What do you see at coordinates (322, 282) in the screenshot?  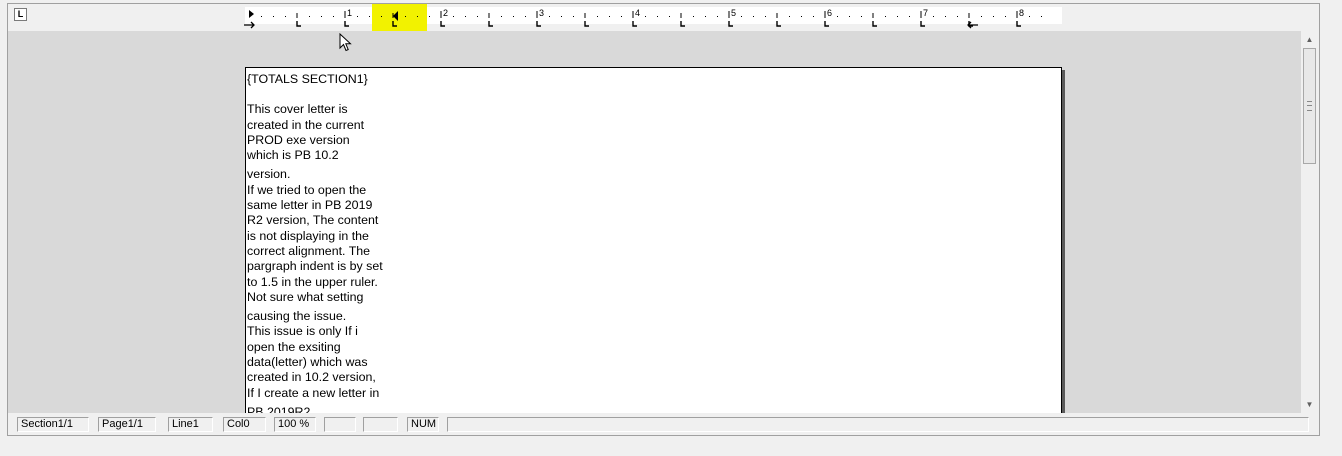 I see `document-line: to 1.5 in the upper ruler.` at bounding box center [322, 282].